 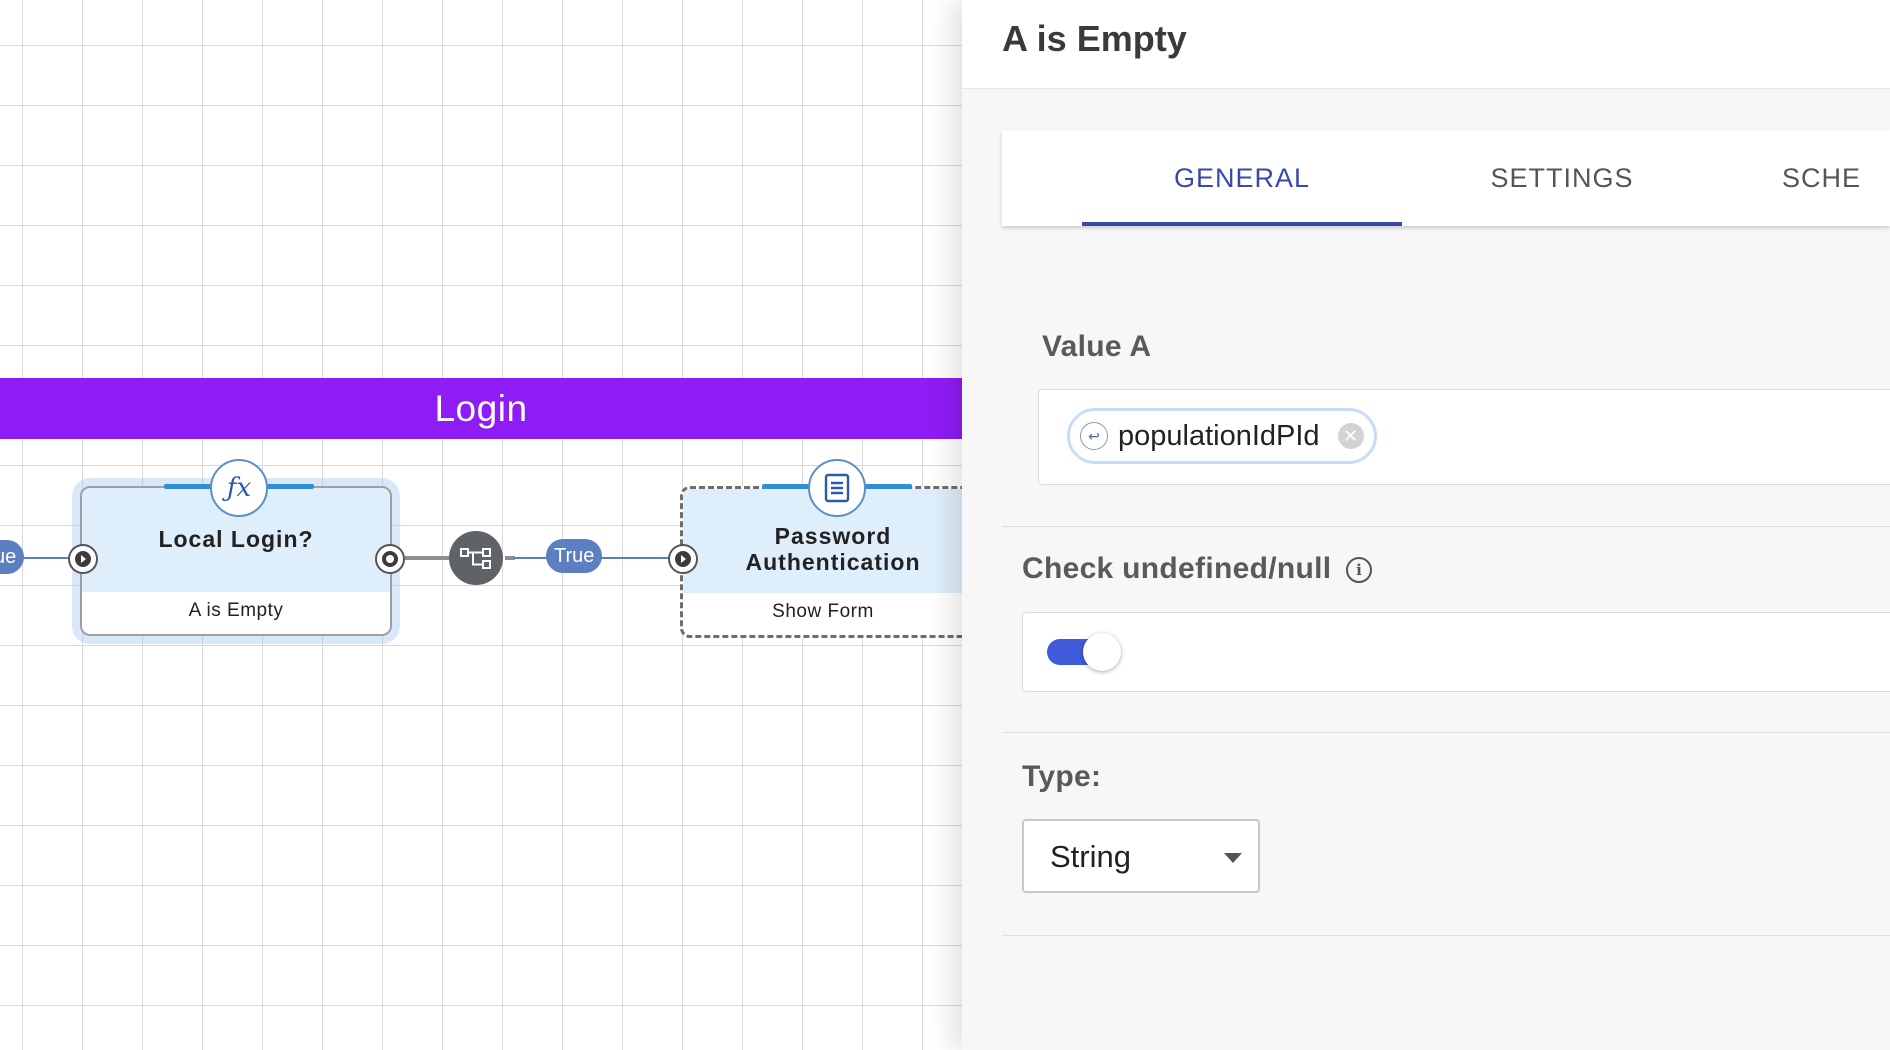 I want to click on tab-general: GENERAL, so click(x=1242, y=178).